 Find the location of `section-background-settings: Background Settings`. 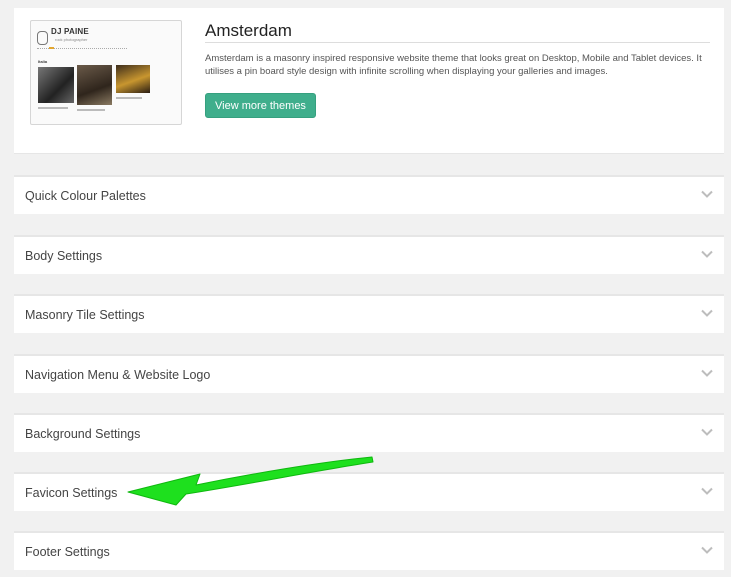

section-background-settings: Background Settings is located at coordinates (369, 432).